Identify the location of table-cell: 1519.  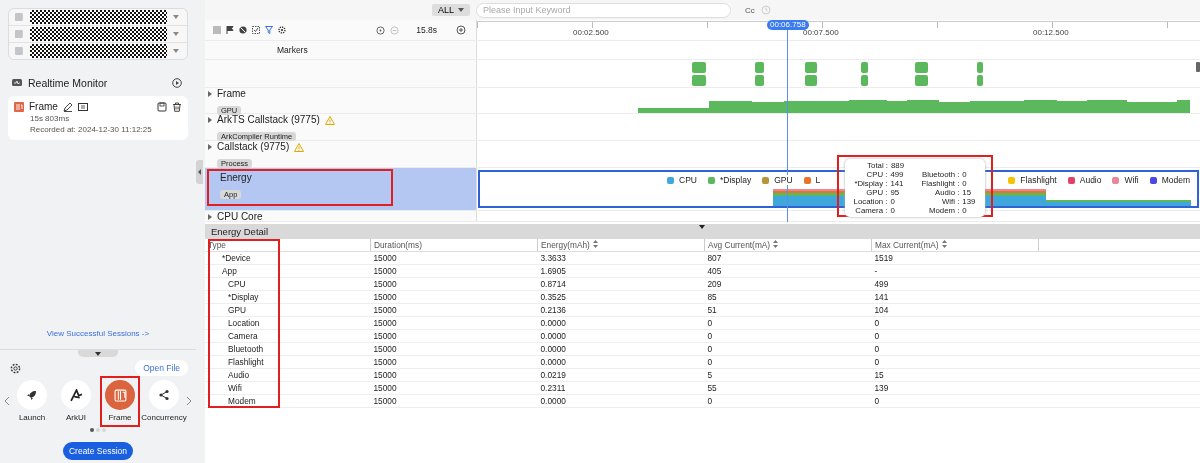
(955, 258).